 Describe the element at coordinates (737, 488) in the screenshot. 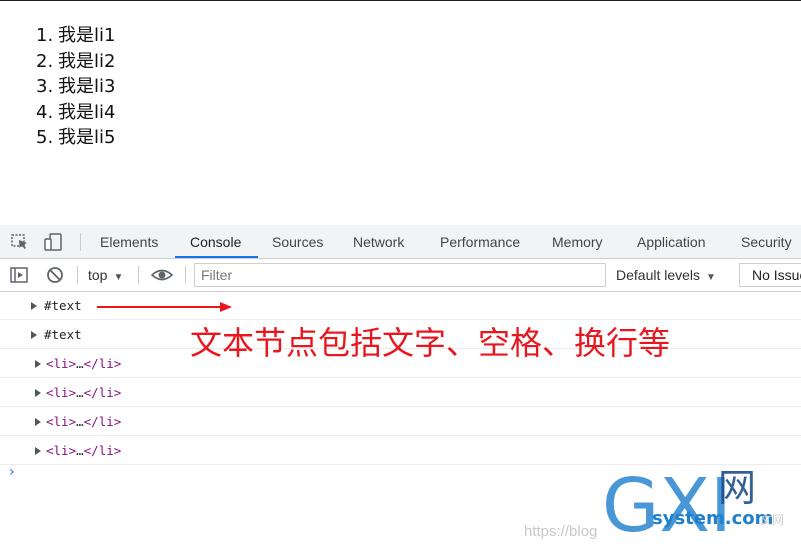

I see `watermark-cn: 网` at that location.